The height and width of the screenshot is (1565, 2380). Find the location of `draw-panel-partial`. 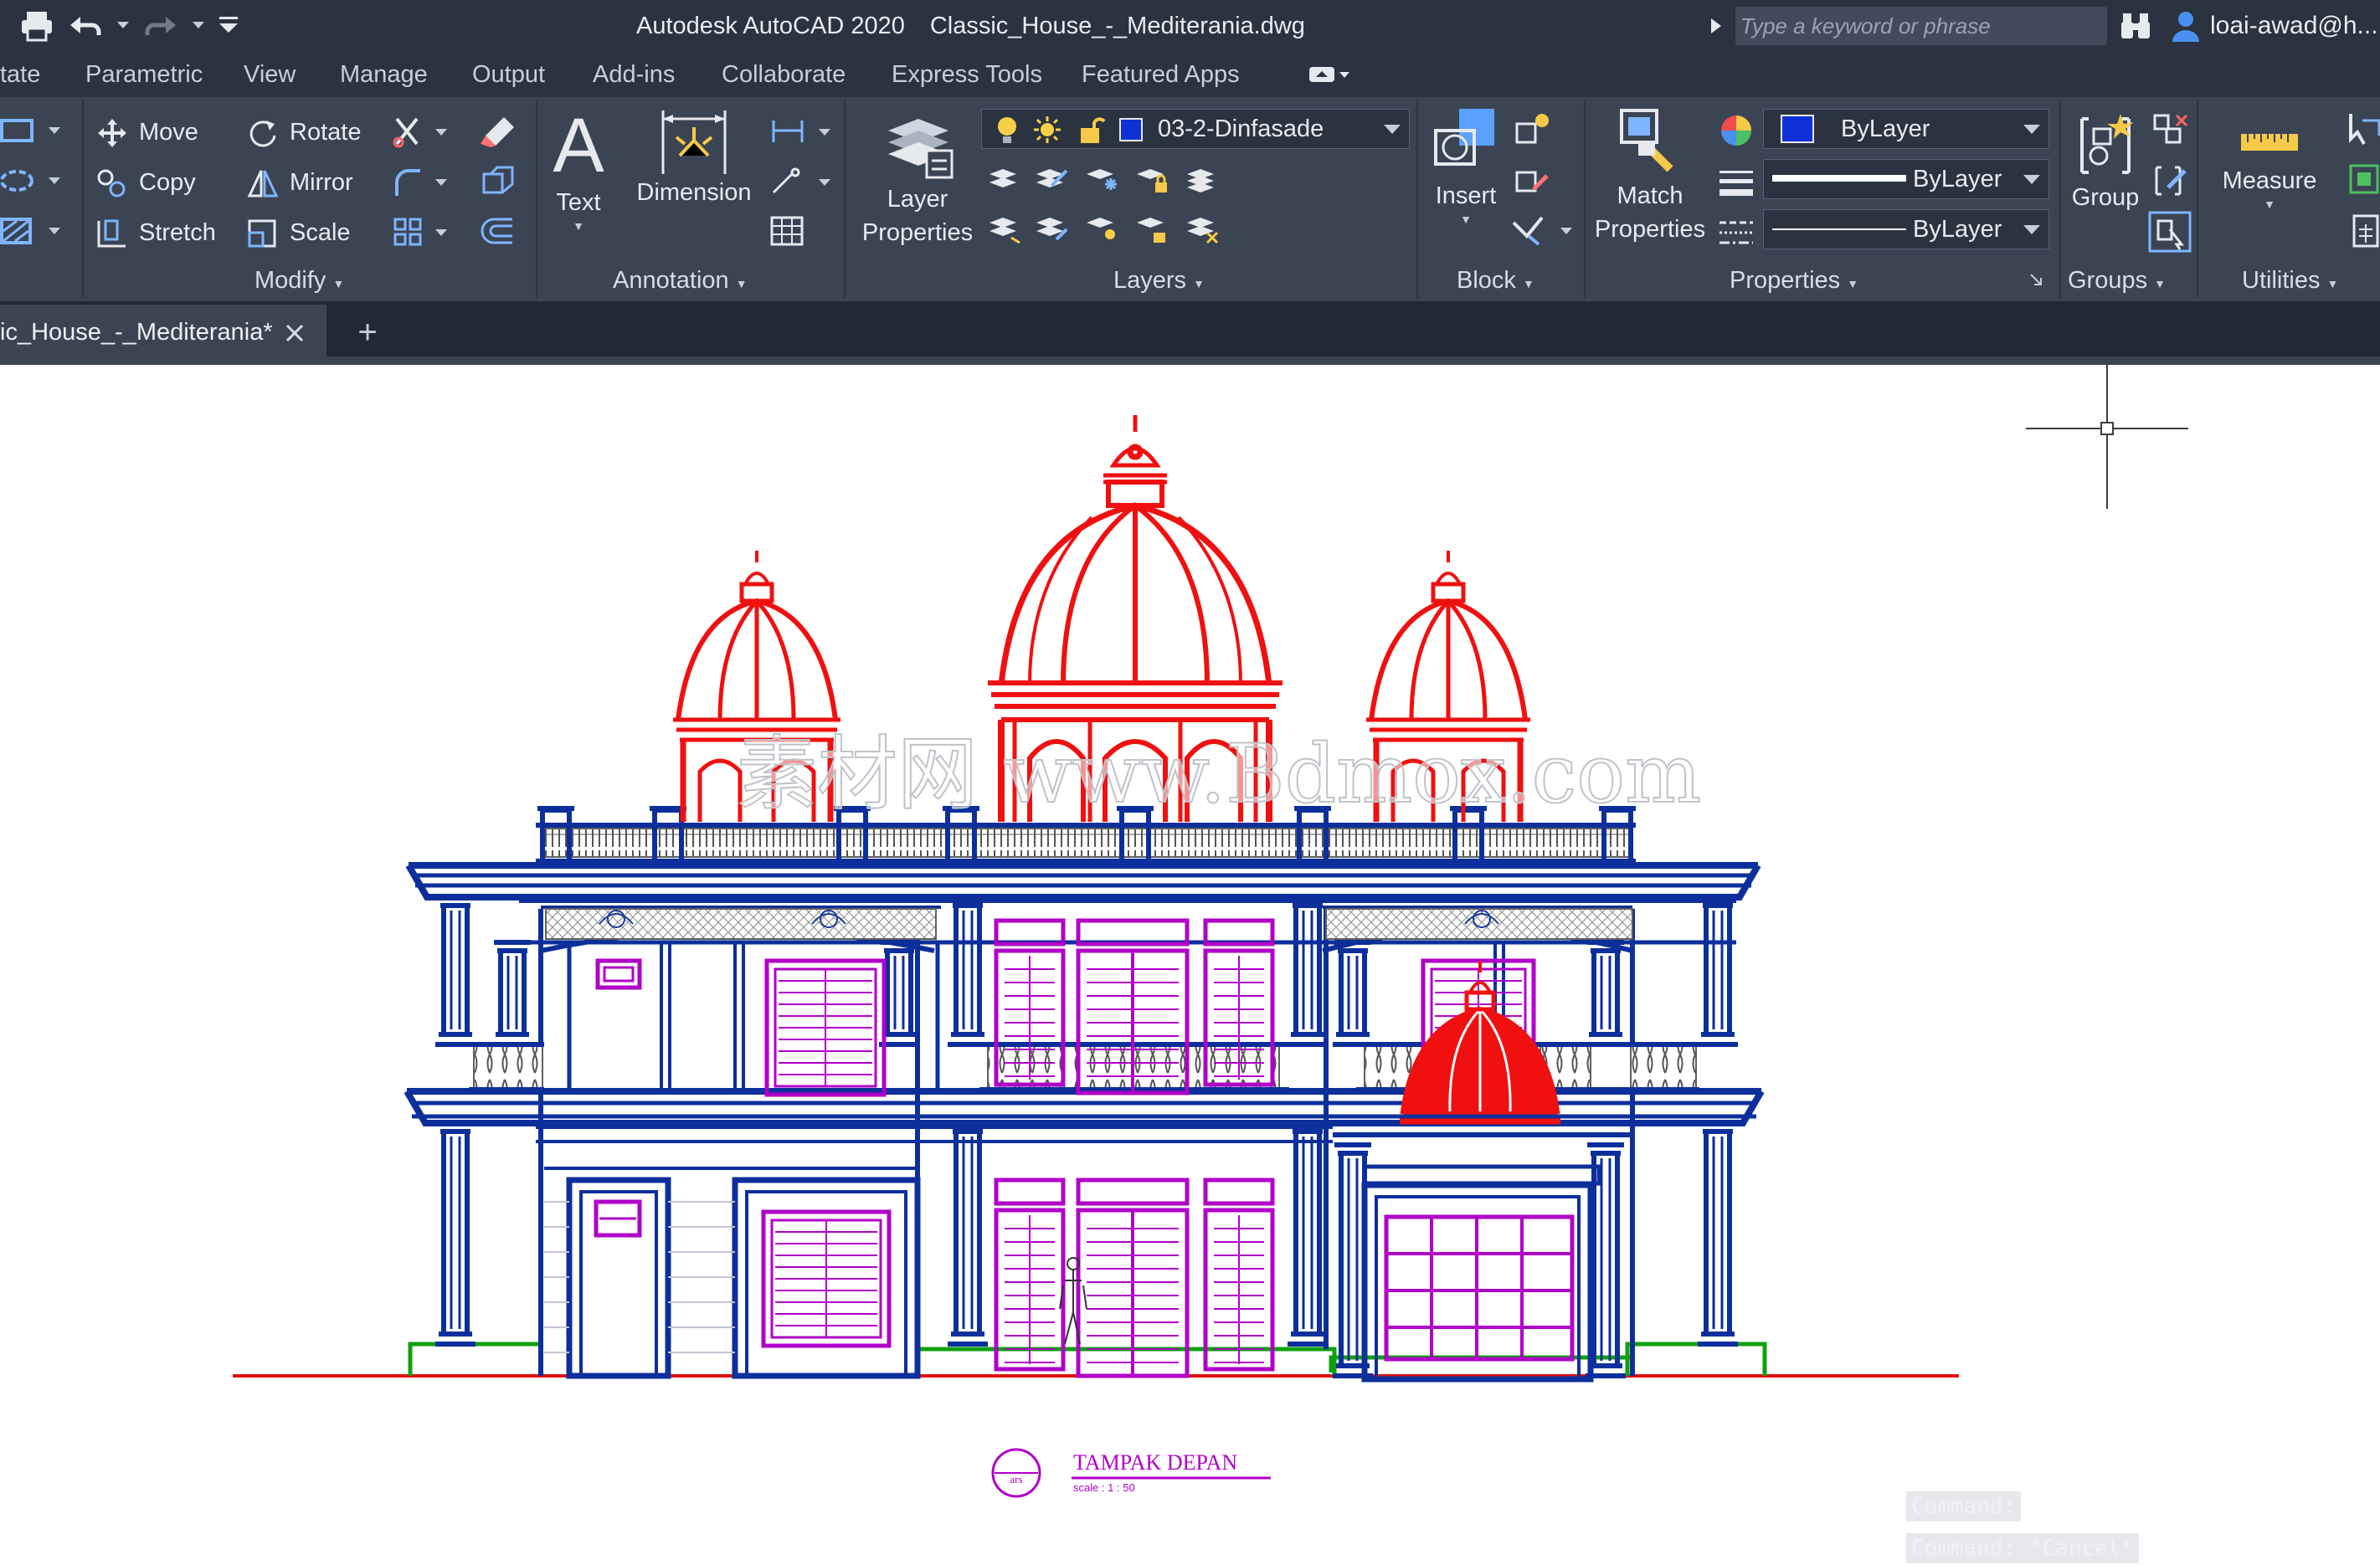

draw-panel-partial is located at coordinates (40, 199).